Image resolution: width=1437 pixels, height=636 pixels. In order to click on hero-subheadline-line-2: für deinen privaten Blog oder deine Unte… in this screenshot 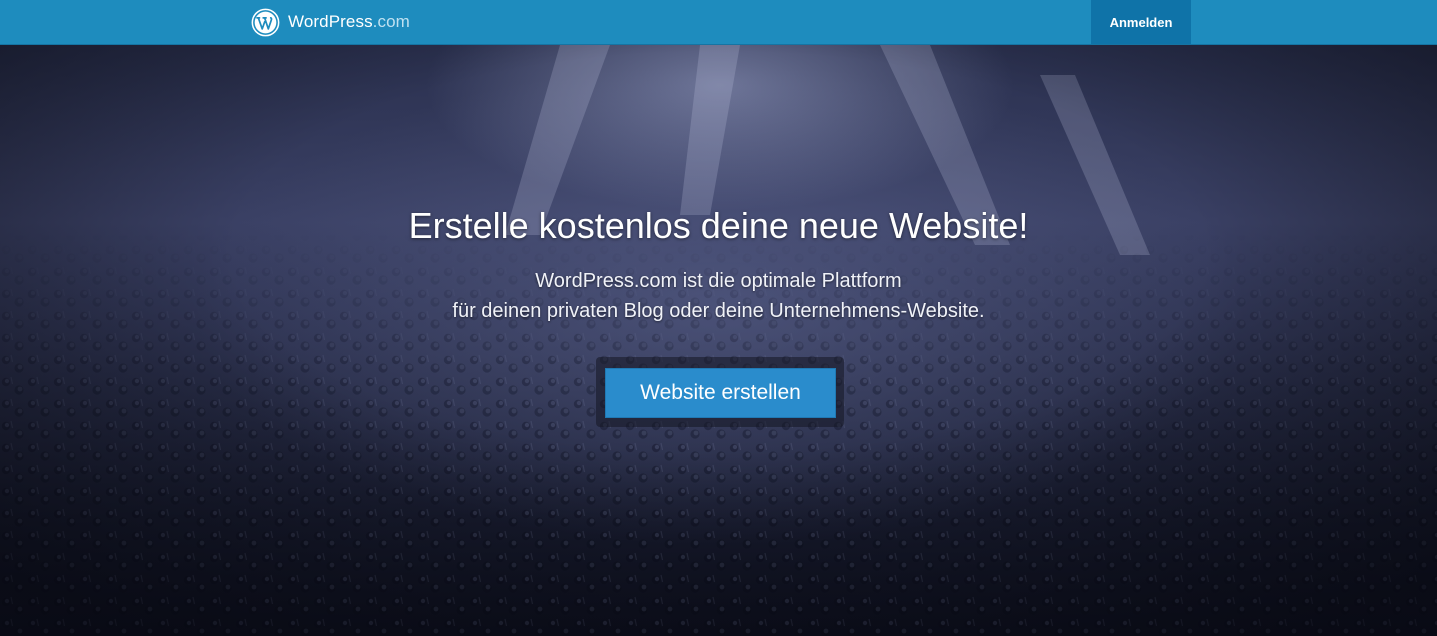, I will do `click(718, 311)`.